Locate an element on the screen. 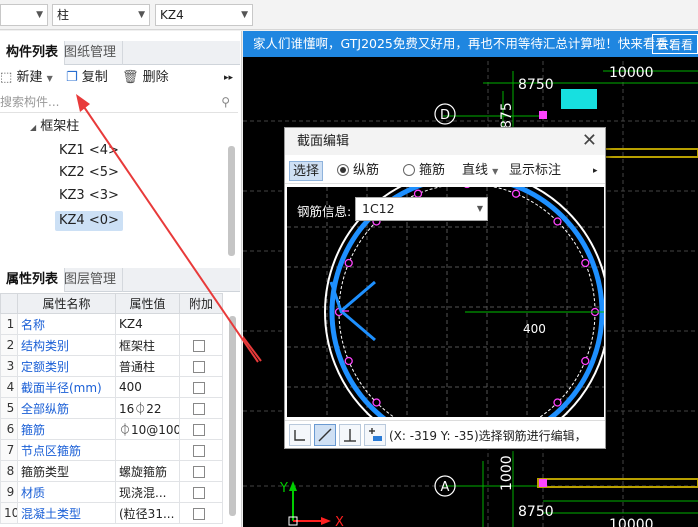 This screenshot has height=527, width=698. axis-label-d: D is located at coordinates (445, 115).